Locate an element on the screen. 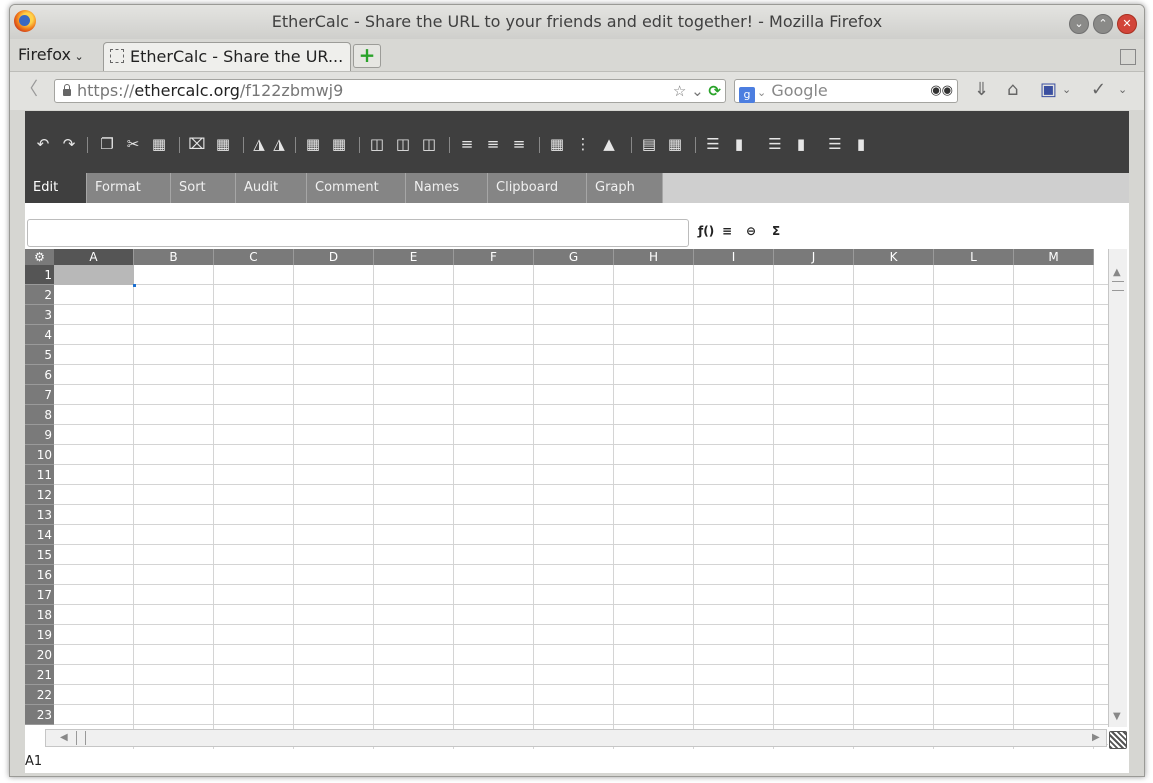 This screenshot has width=1153, height=783. fill-handle is located at coordinates (134, 285).